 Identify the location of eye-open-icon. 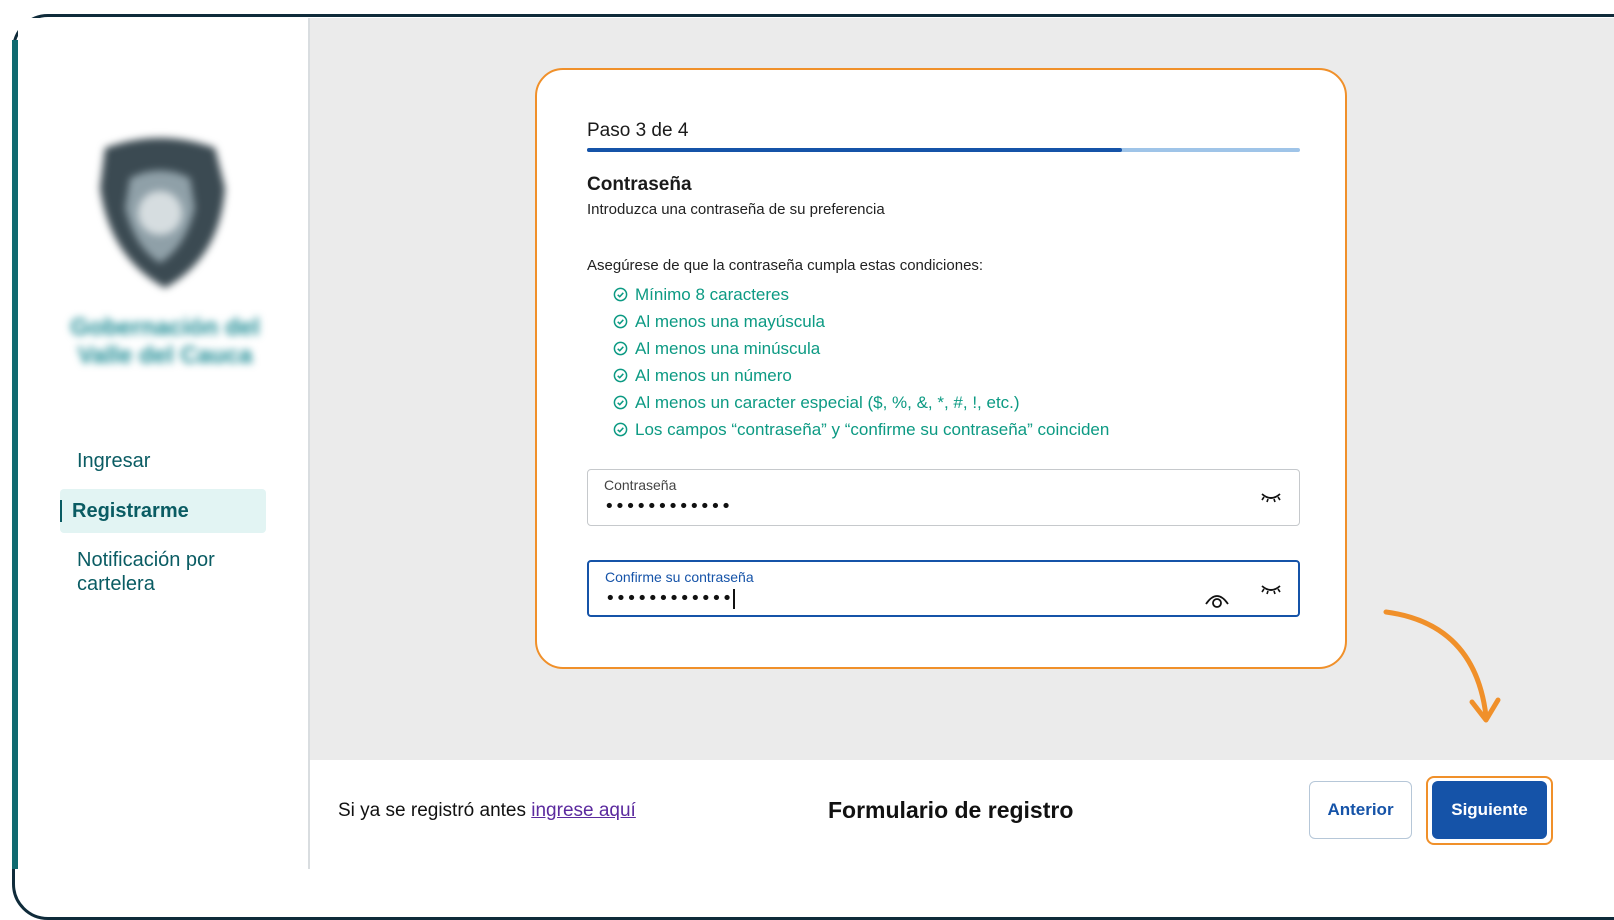
(1217, 600).